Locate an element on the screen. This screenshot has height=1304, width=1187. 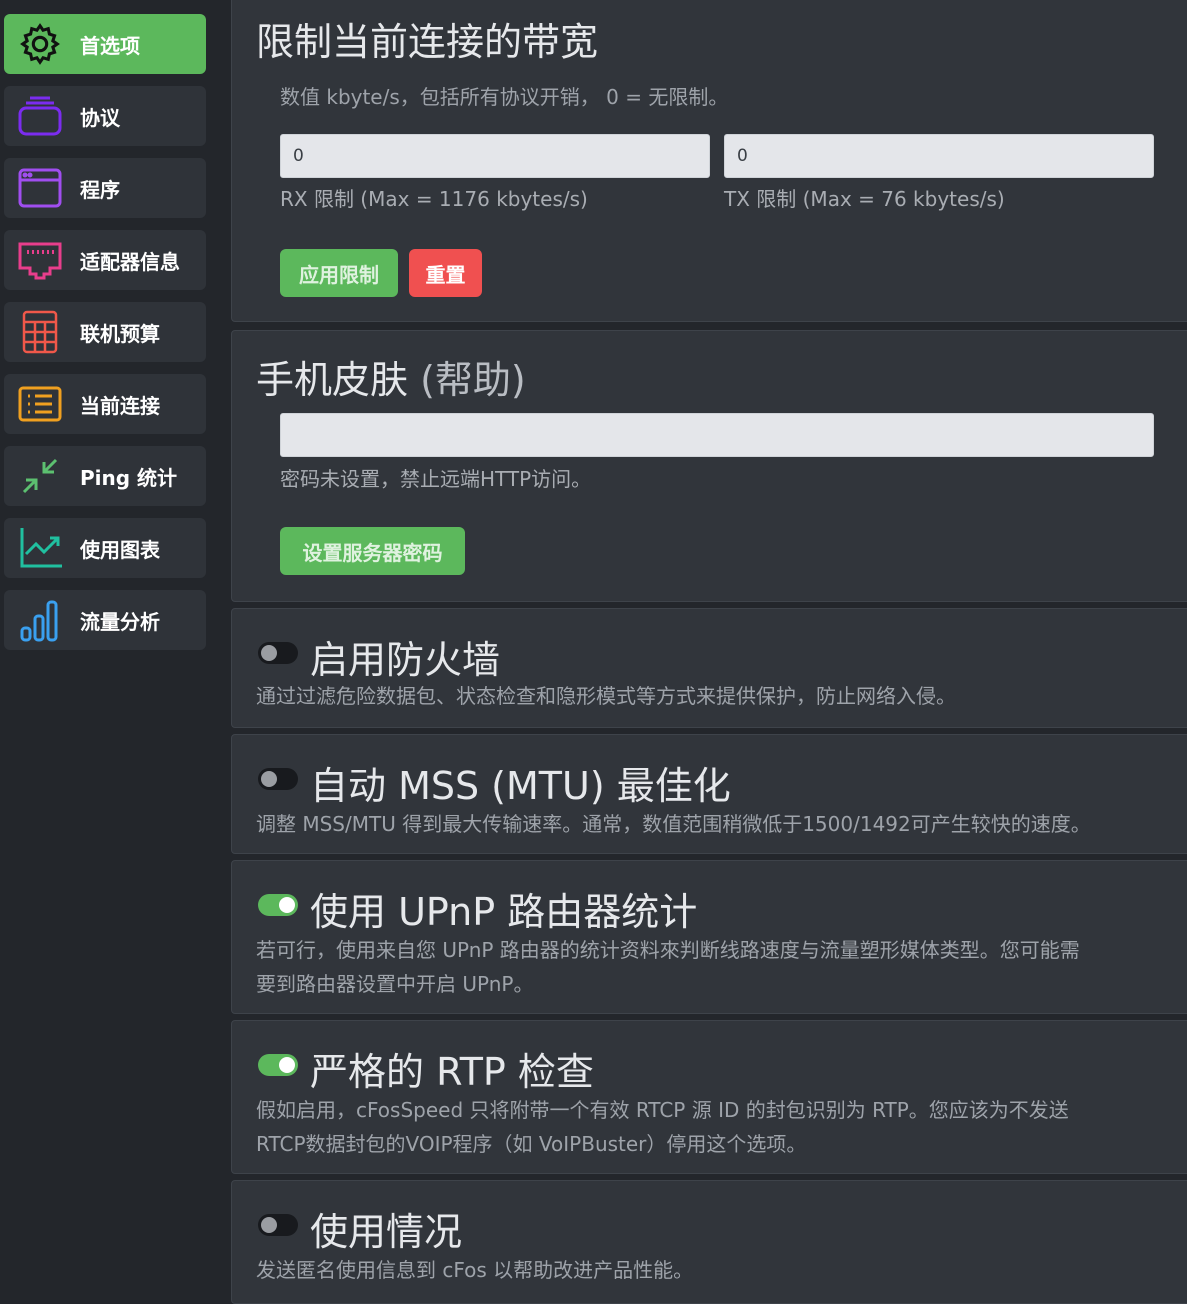
skin-title-text: 手机皮肤 is located at coordinates (332, 380).